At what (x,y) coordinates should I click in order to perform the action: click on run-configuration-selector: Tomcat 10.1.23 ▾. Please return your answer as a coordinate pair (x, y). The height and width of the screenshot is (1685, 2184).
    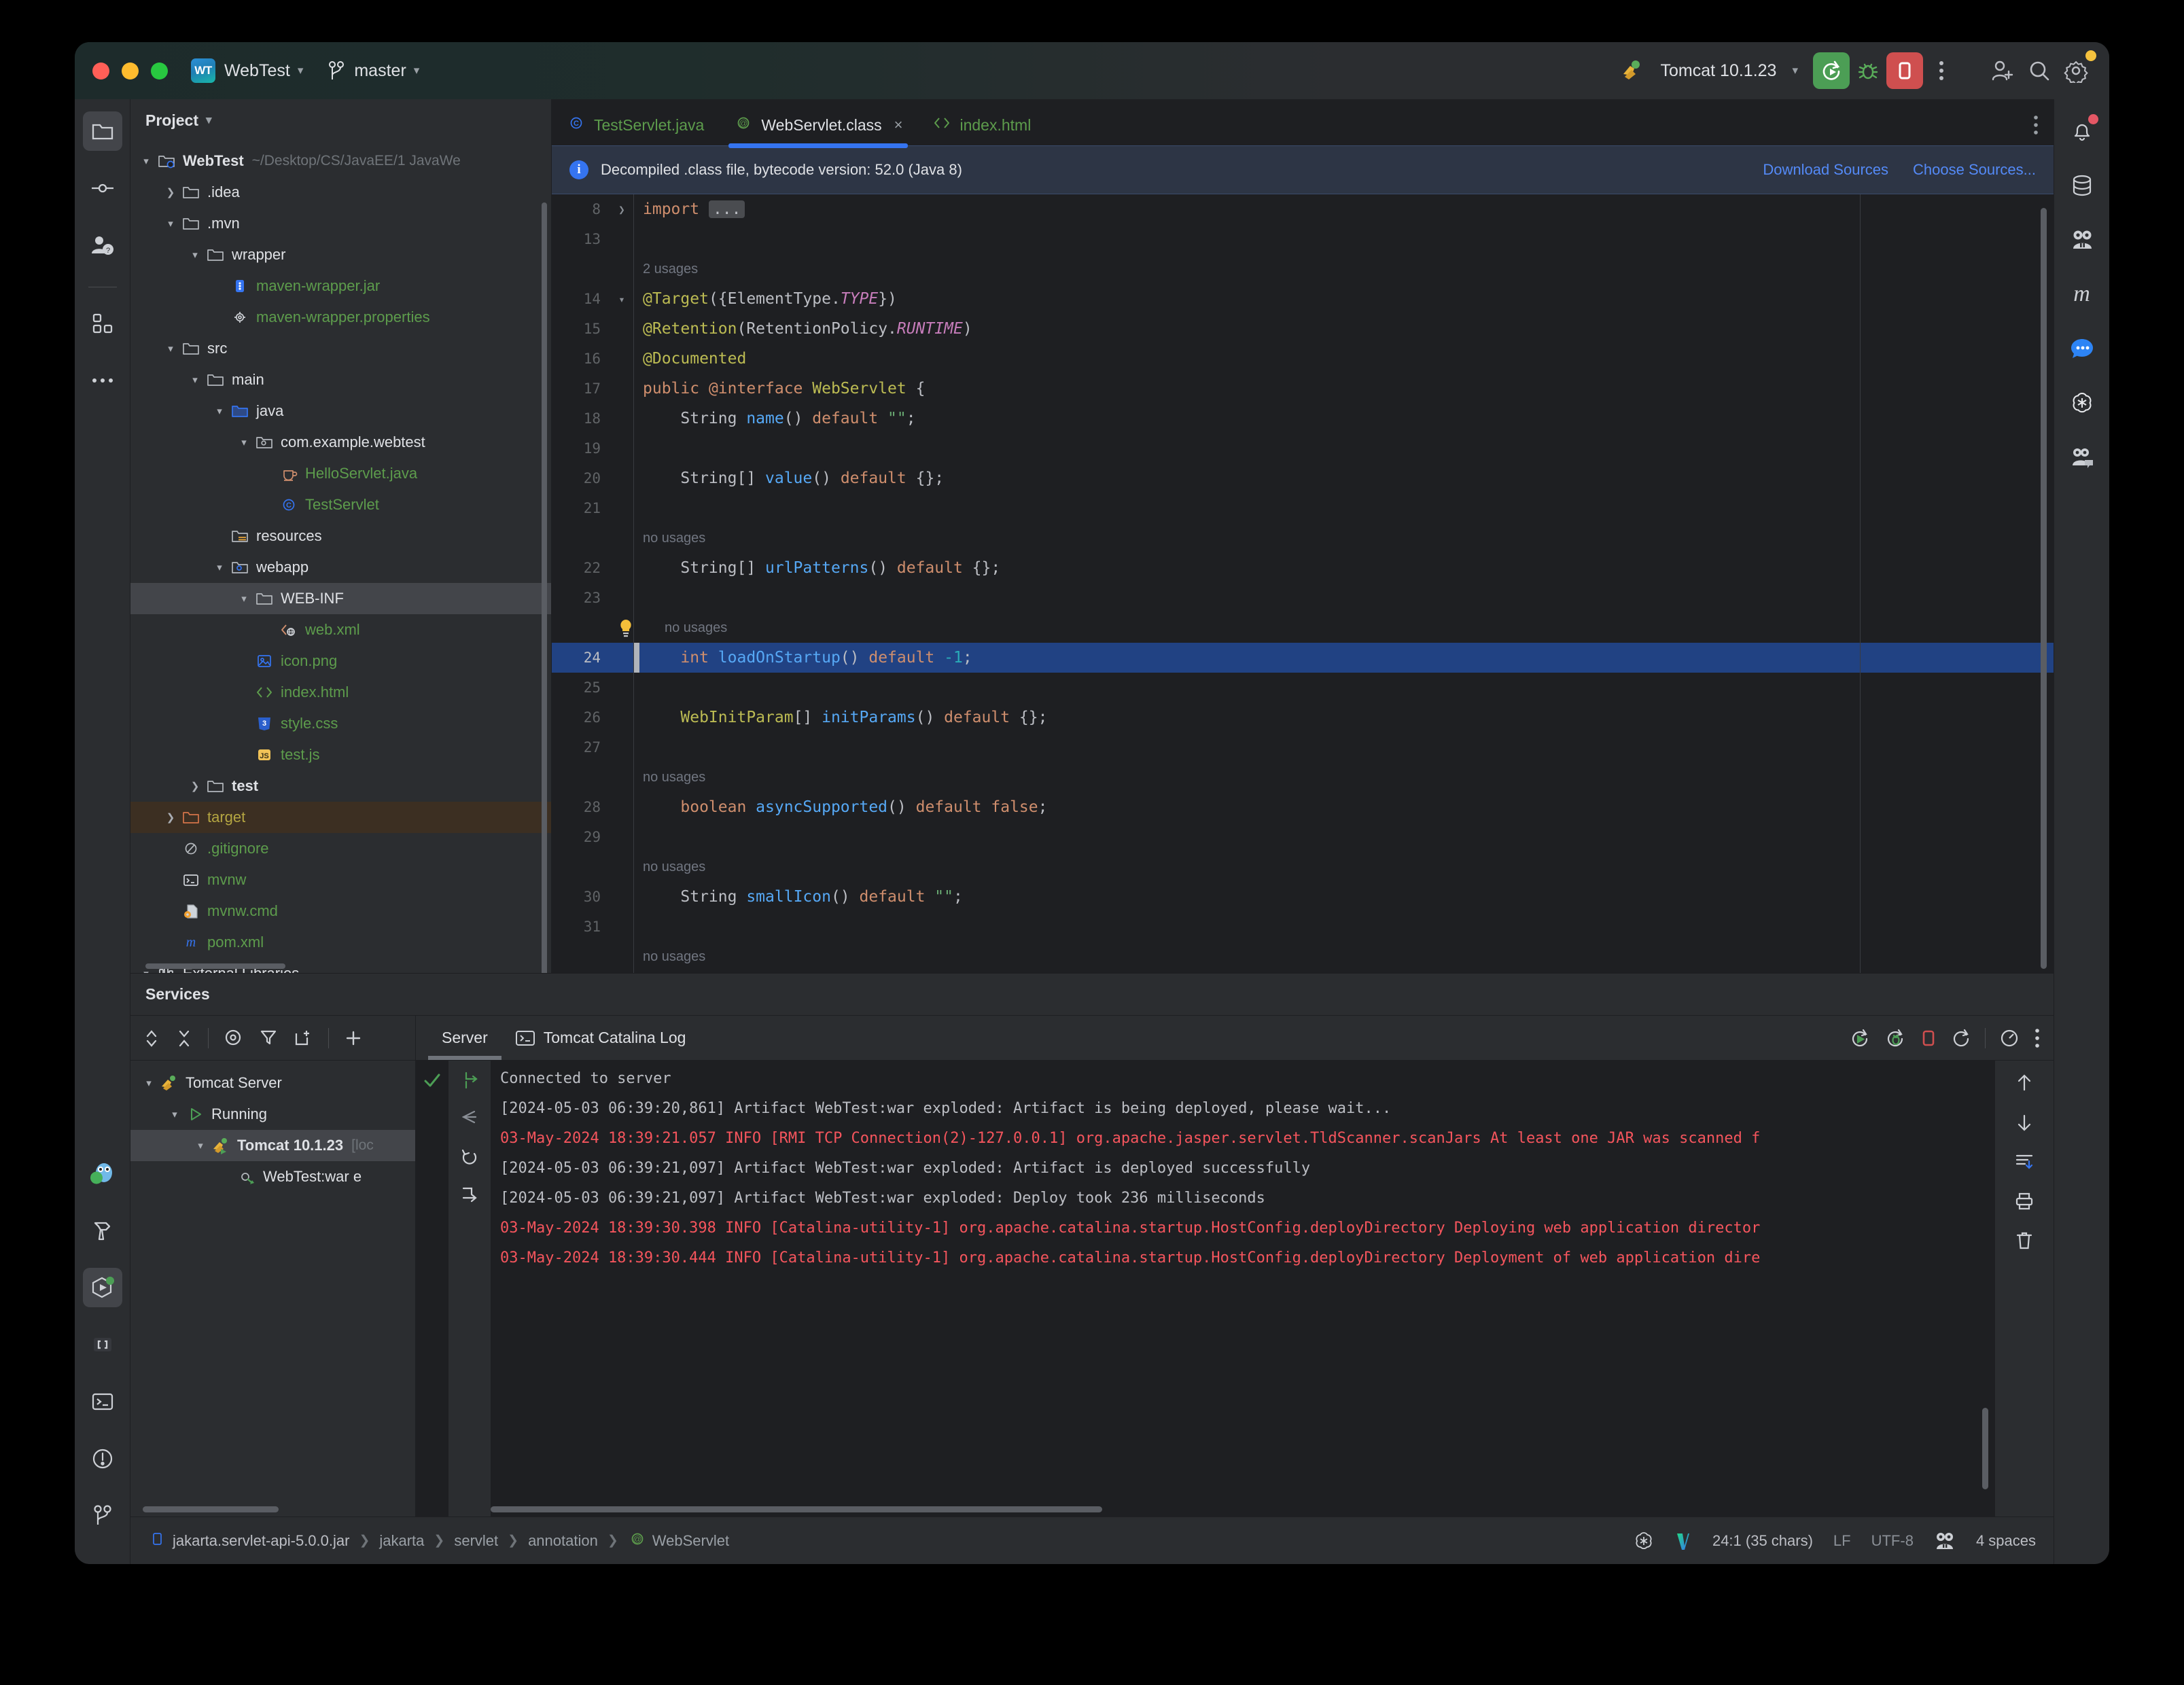
    Looking at the image, I should click on (1709, 70).